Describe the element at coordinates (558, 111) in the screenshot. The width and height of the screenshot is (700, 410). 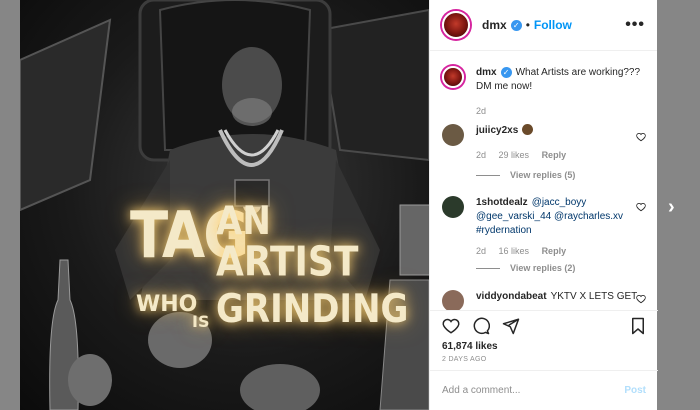
I see `caption-meta: 2d` at that location.